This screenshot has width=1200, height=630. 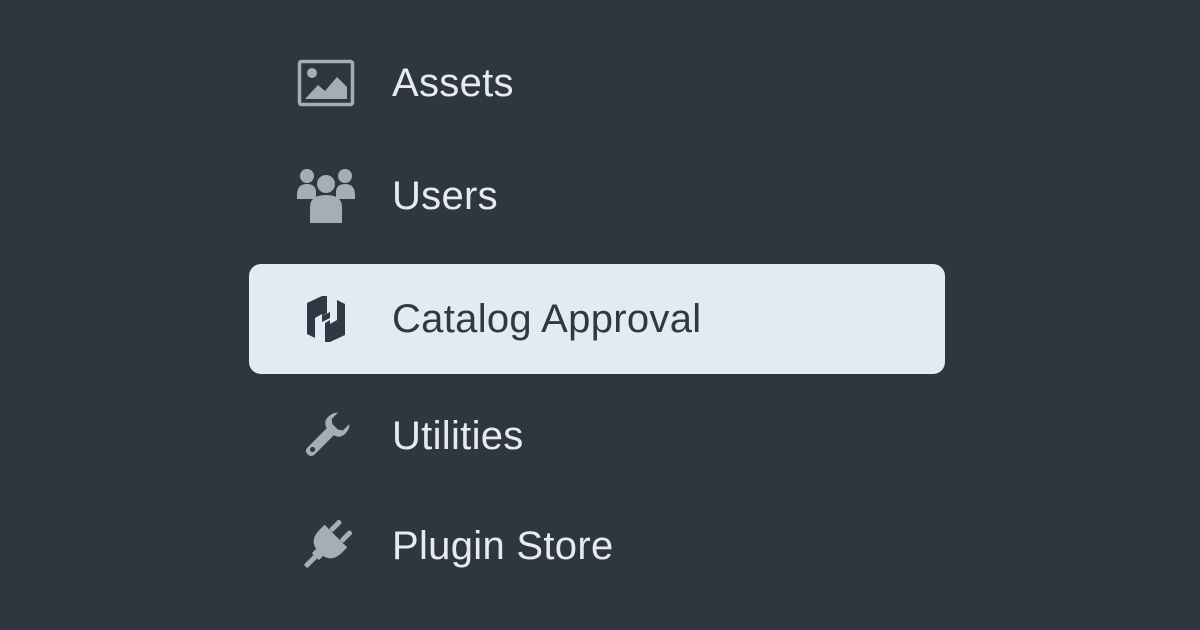 I want to click on sidebar-item-label: Catalog Approval, so click(x=547, y=319).